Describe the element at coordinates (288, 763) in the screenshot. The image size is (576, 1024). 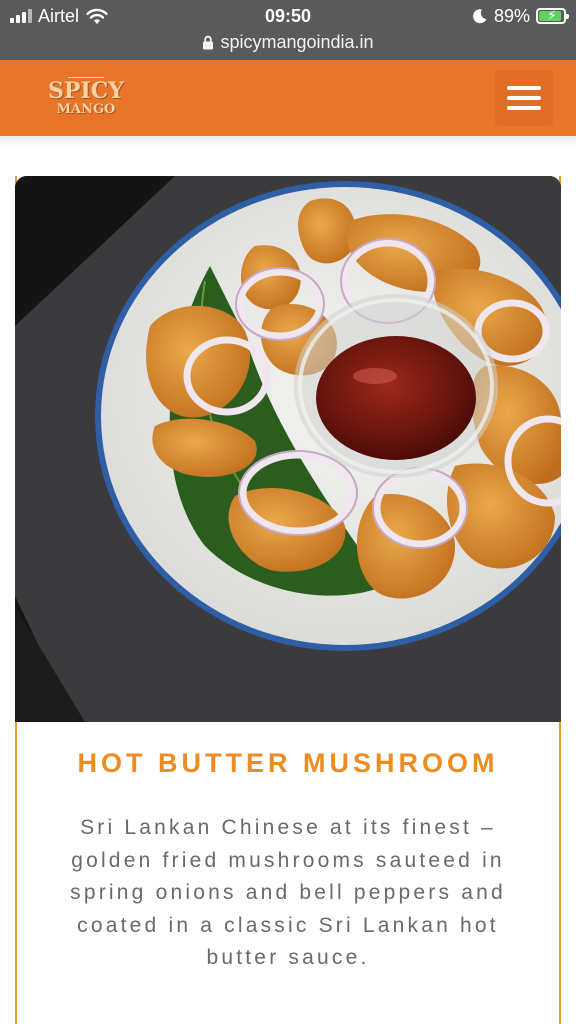
I see `dish-title: HOT BUTTER MUSHROOM` at that location.